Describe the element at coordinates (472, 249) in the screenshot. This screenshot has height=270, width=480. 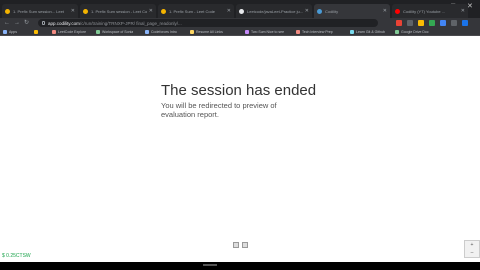
I see `zoom-control: + –` at that location.